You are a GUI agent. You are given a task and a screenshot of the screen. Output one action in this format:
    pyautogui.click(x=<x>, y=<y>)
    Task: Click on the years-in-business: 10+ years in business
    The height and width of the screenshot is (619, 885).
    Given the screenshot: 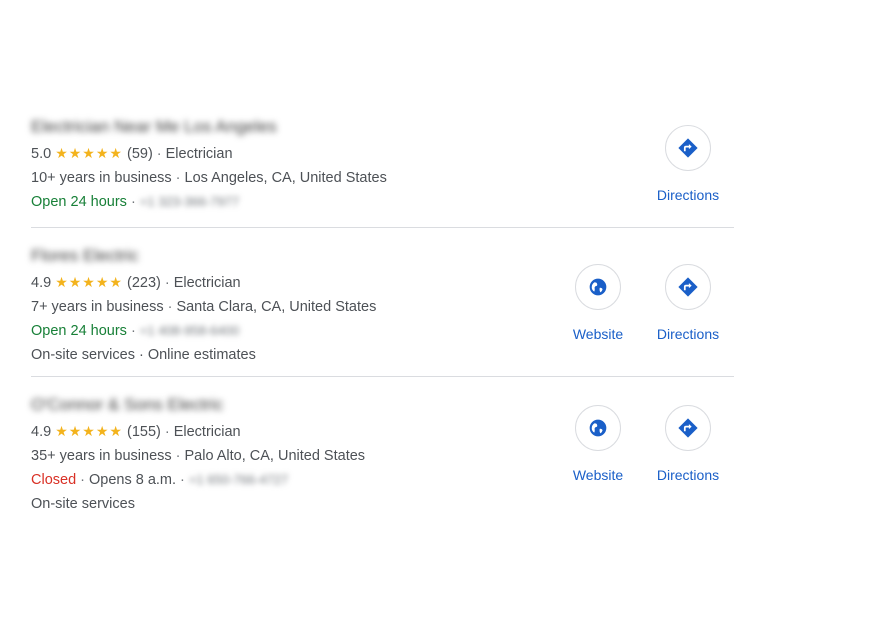 What is the action you would take?
    pyautogui.click(x=101, y=178)
    